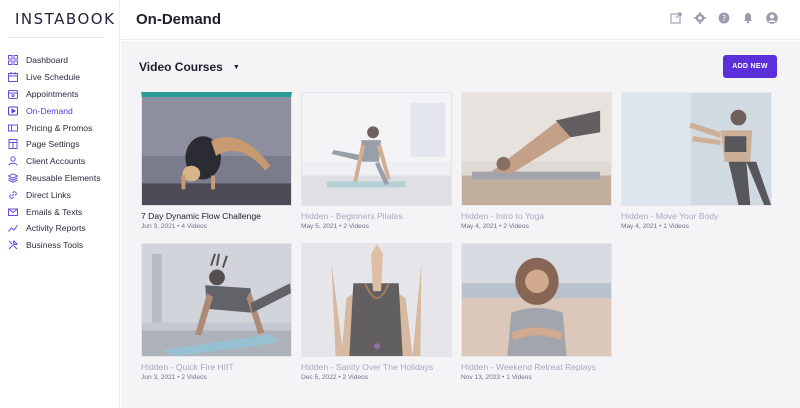  What do you see at coordinates (772, 18) in the screenshot?
I see `user-avatar-icon` at bounding box center [772, 18].